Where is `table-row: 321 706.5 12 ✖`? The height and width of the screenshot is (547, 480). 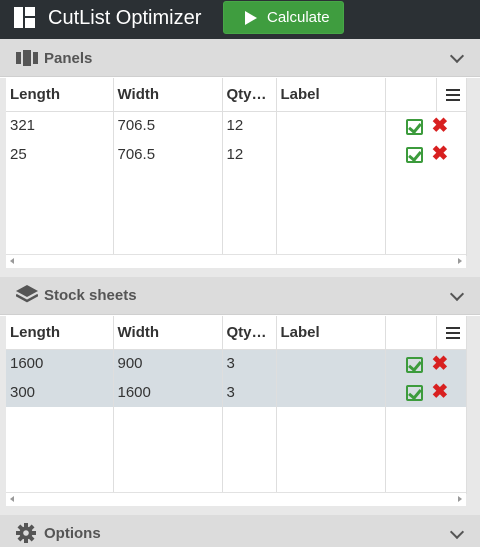
table-row: 321 706.5 12 ✖ is located at coordinates (236, 125).